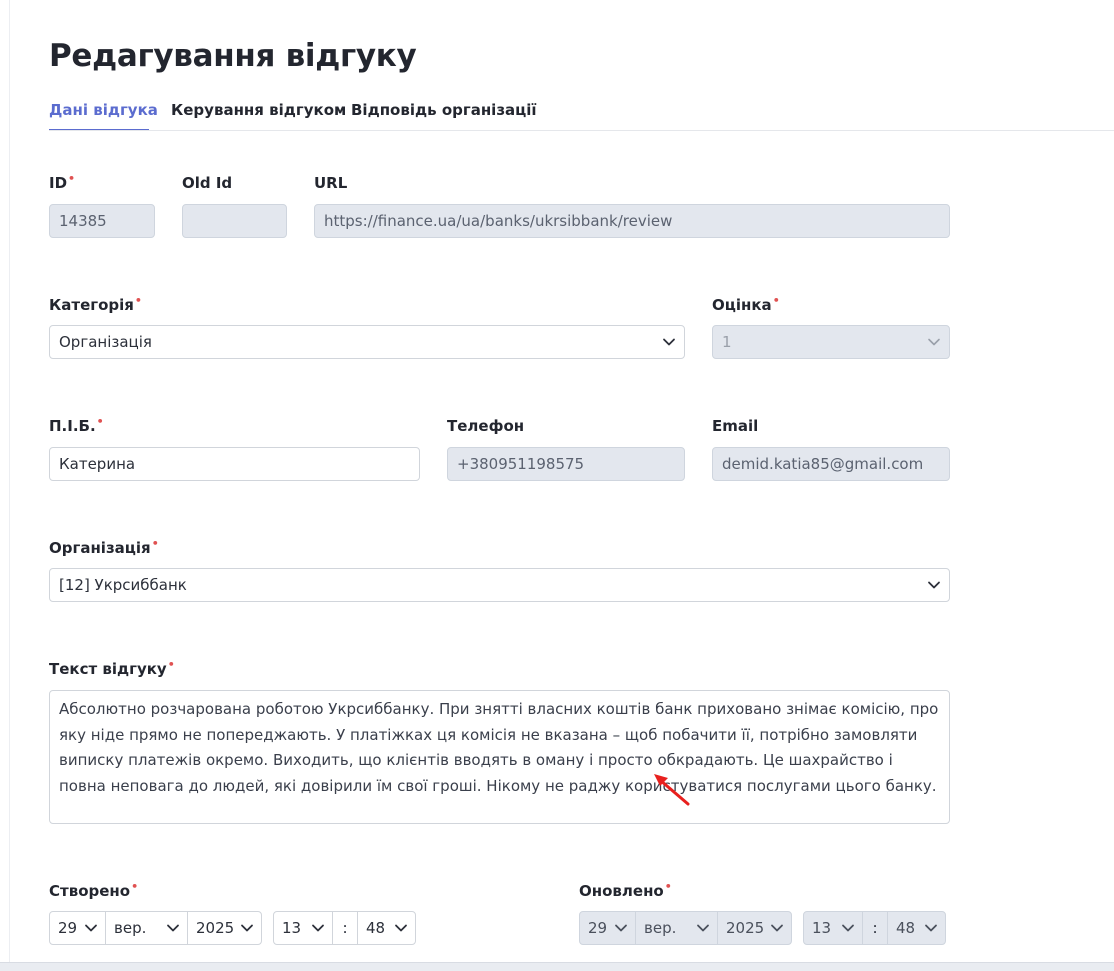  I want to click on red-arrow-icon, so click(672, 790).